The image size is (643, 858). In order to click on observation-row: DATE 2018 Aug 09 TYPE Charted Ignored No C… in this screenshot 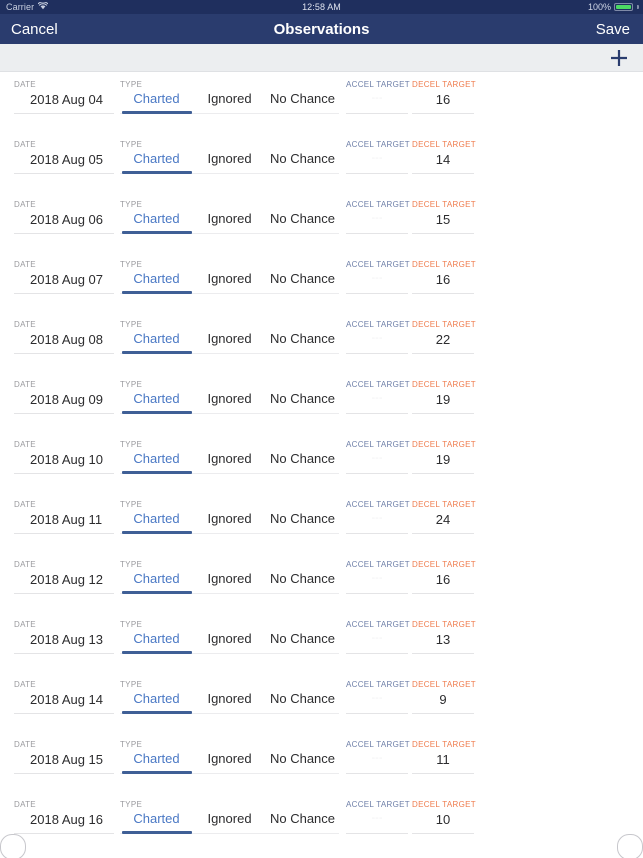, I will do `click(321, 402)`.